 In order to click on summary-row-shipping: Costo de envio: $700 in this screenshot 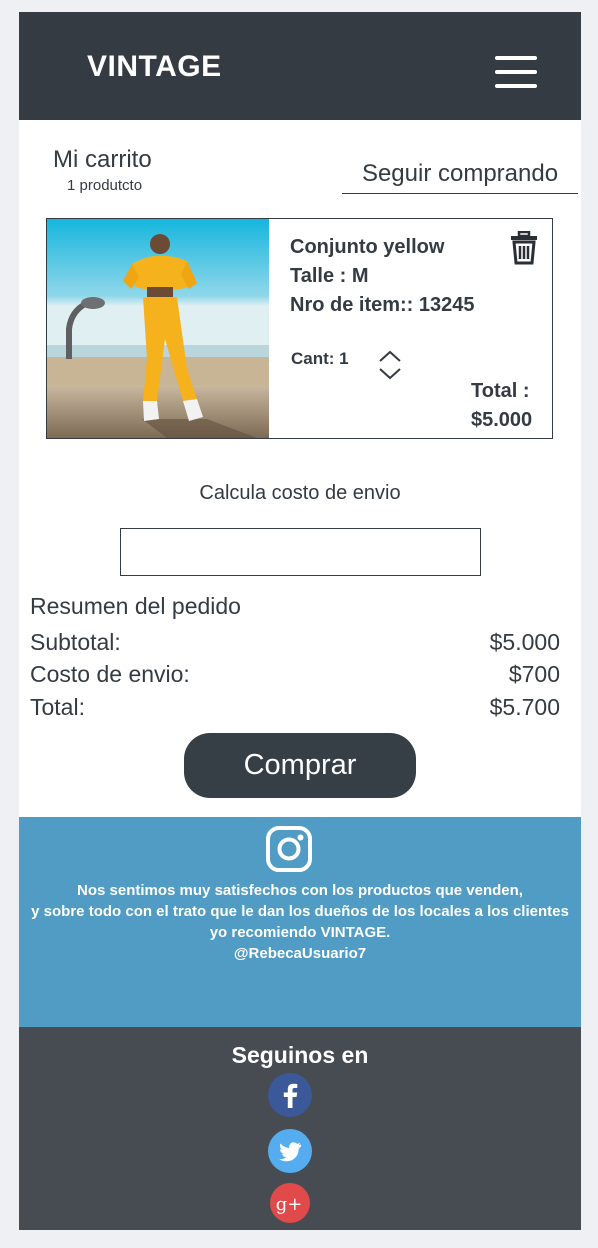, I will do `click(295, 677)`.